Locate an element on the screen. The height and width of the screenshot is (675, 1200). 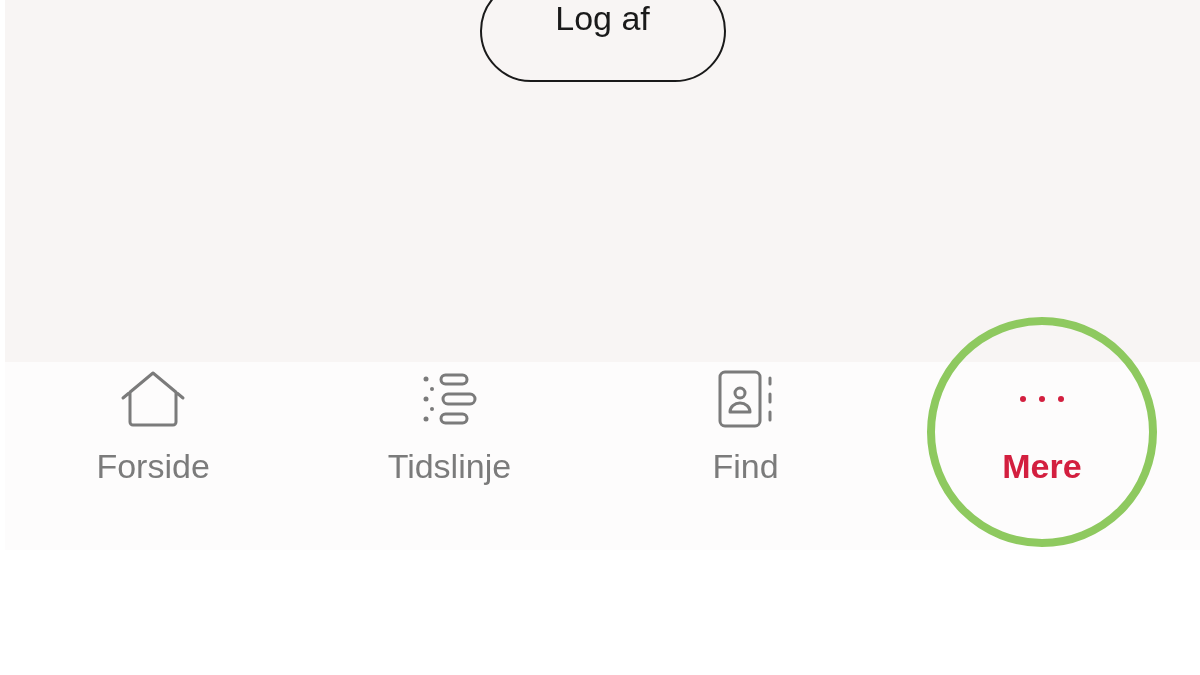
tab: Forside is located at coordinates (153, 427).